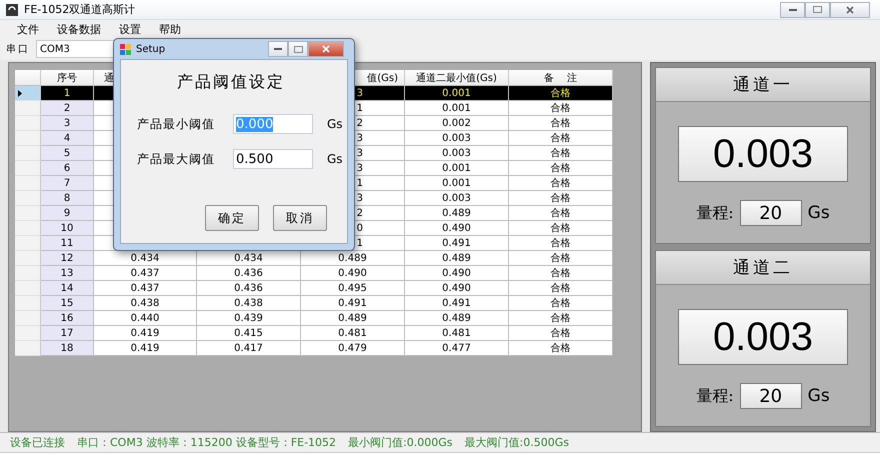 Image resolution: width=880 pixels, height=464 pixels. Describe the element at coordinates (273, 159) in the screenshot. I see `input-field: 0.500` at that location.